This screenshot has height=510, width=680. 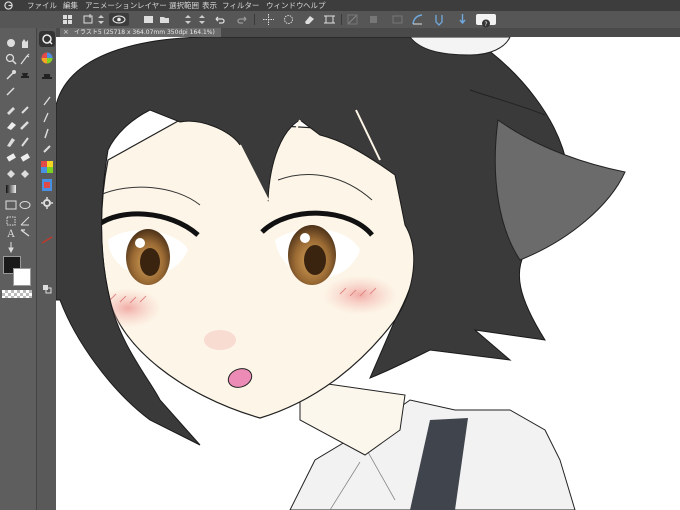 What do you see at coordinates (67, 19) in the screenshot?
I see `menu-grid-icon` at bounding box center [67, 19].